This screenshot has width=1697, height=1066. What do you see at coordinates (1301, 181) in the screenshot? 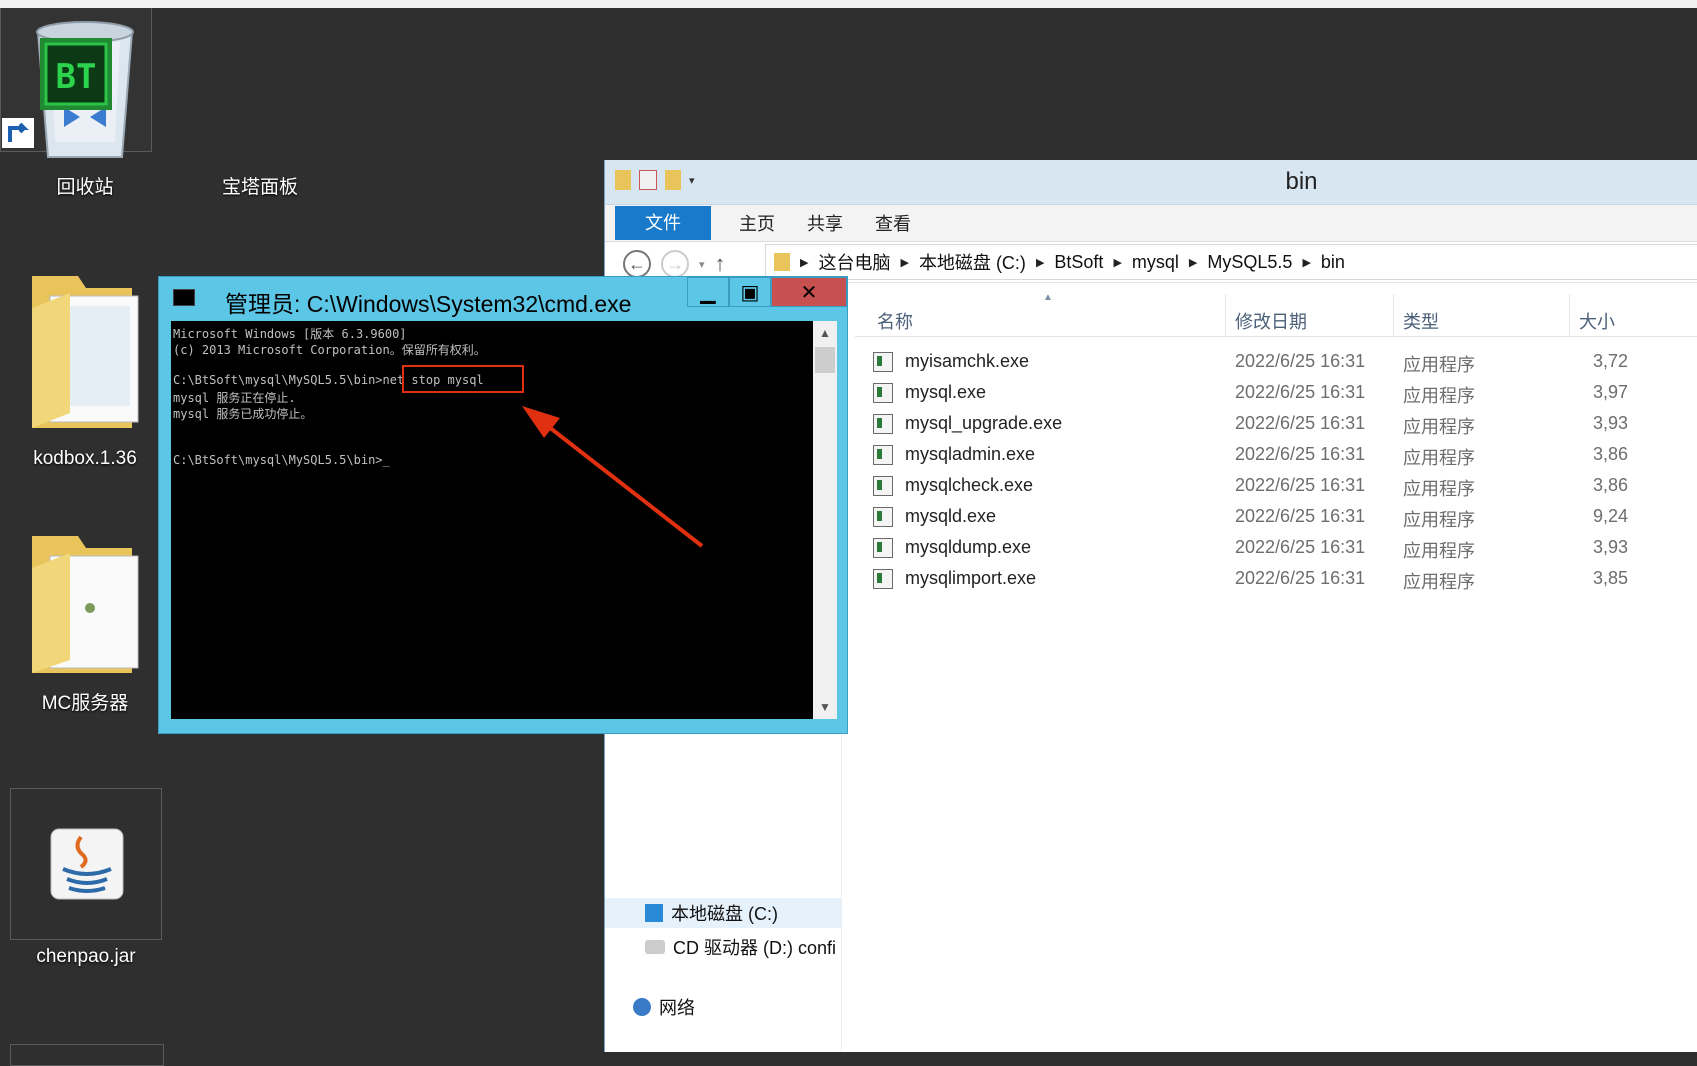
I see `explorer-title: bin` at bounding box center [1301, 181].